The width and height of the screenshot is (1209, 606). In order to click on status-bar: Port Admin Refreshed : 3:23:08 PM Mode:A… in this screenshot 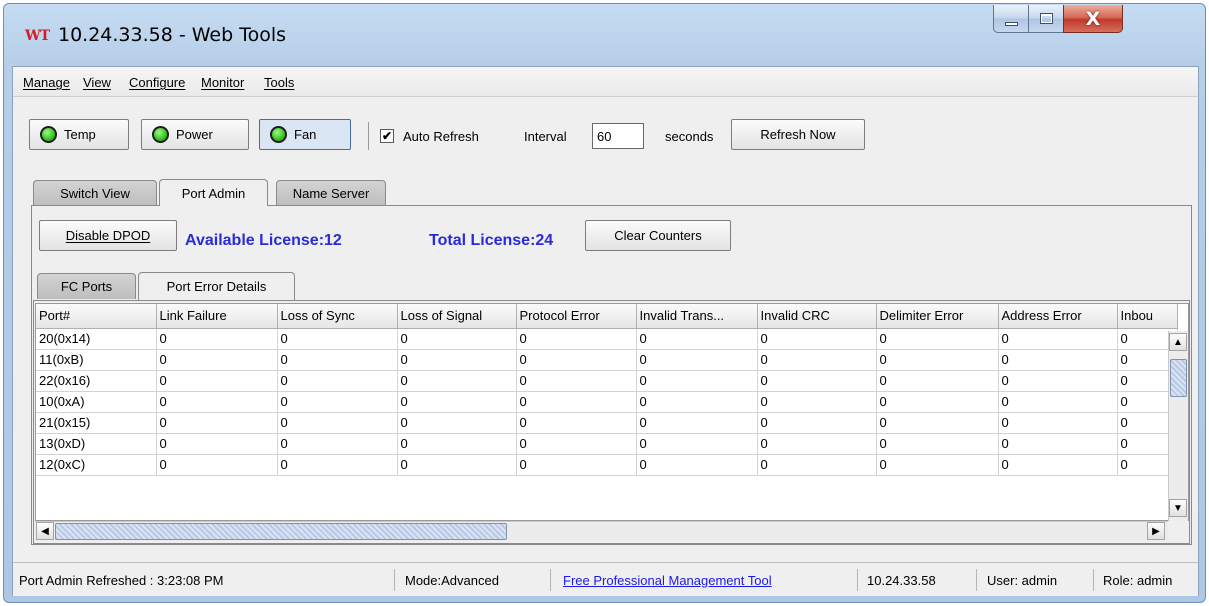, I will do `click(605, 579)`.